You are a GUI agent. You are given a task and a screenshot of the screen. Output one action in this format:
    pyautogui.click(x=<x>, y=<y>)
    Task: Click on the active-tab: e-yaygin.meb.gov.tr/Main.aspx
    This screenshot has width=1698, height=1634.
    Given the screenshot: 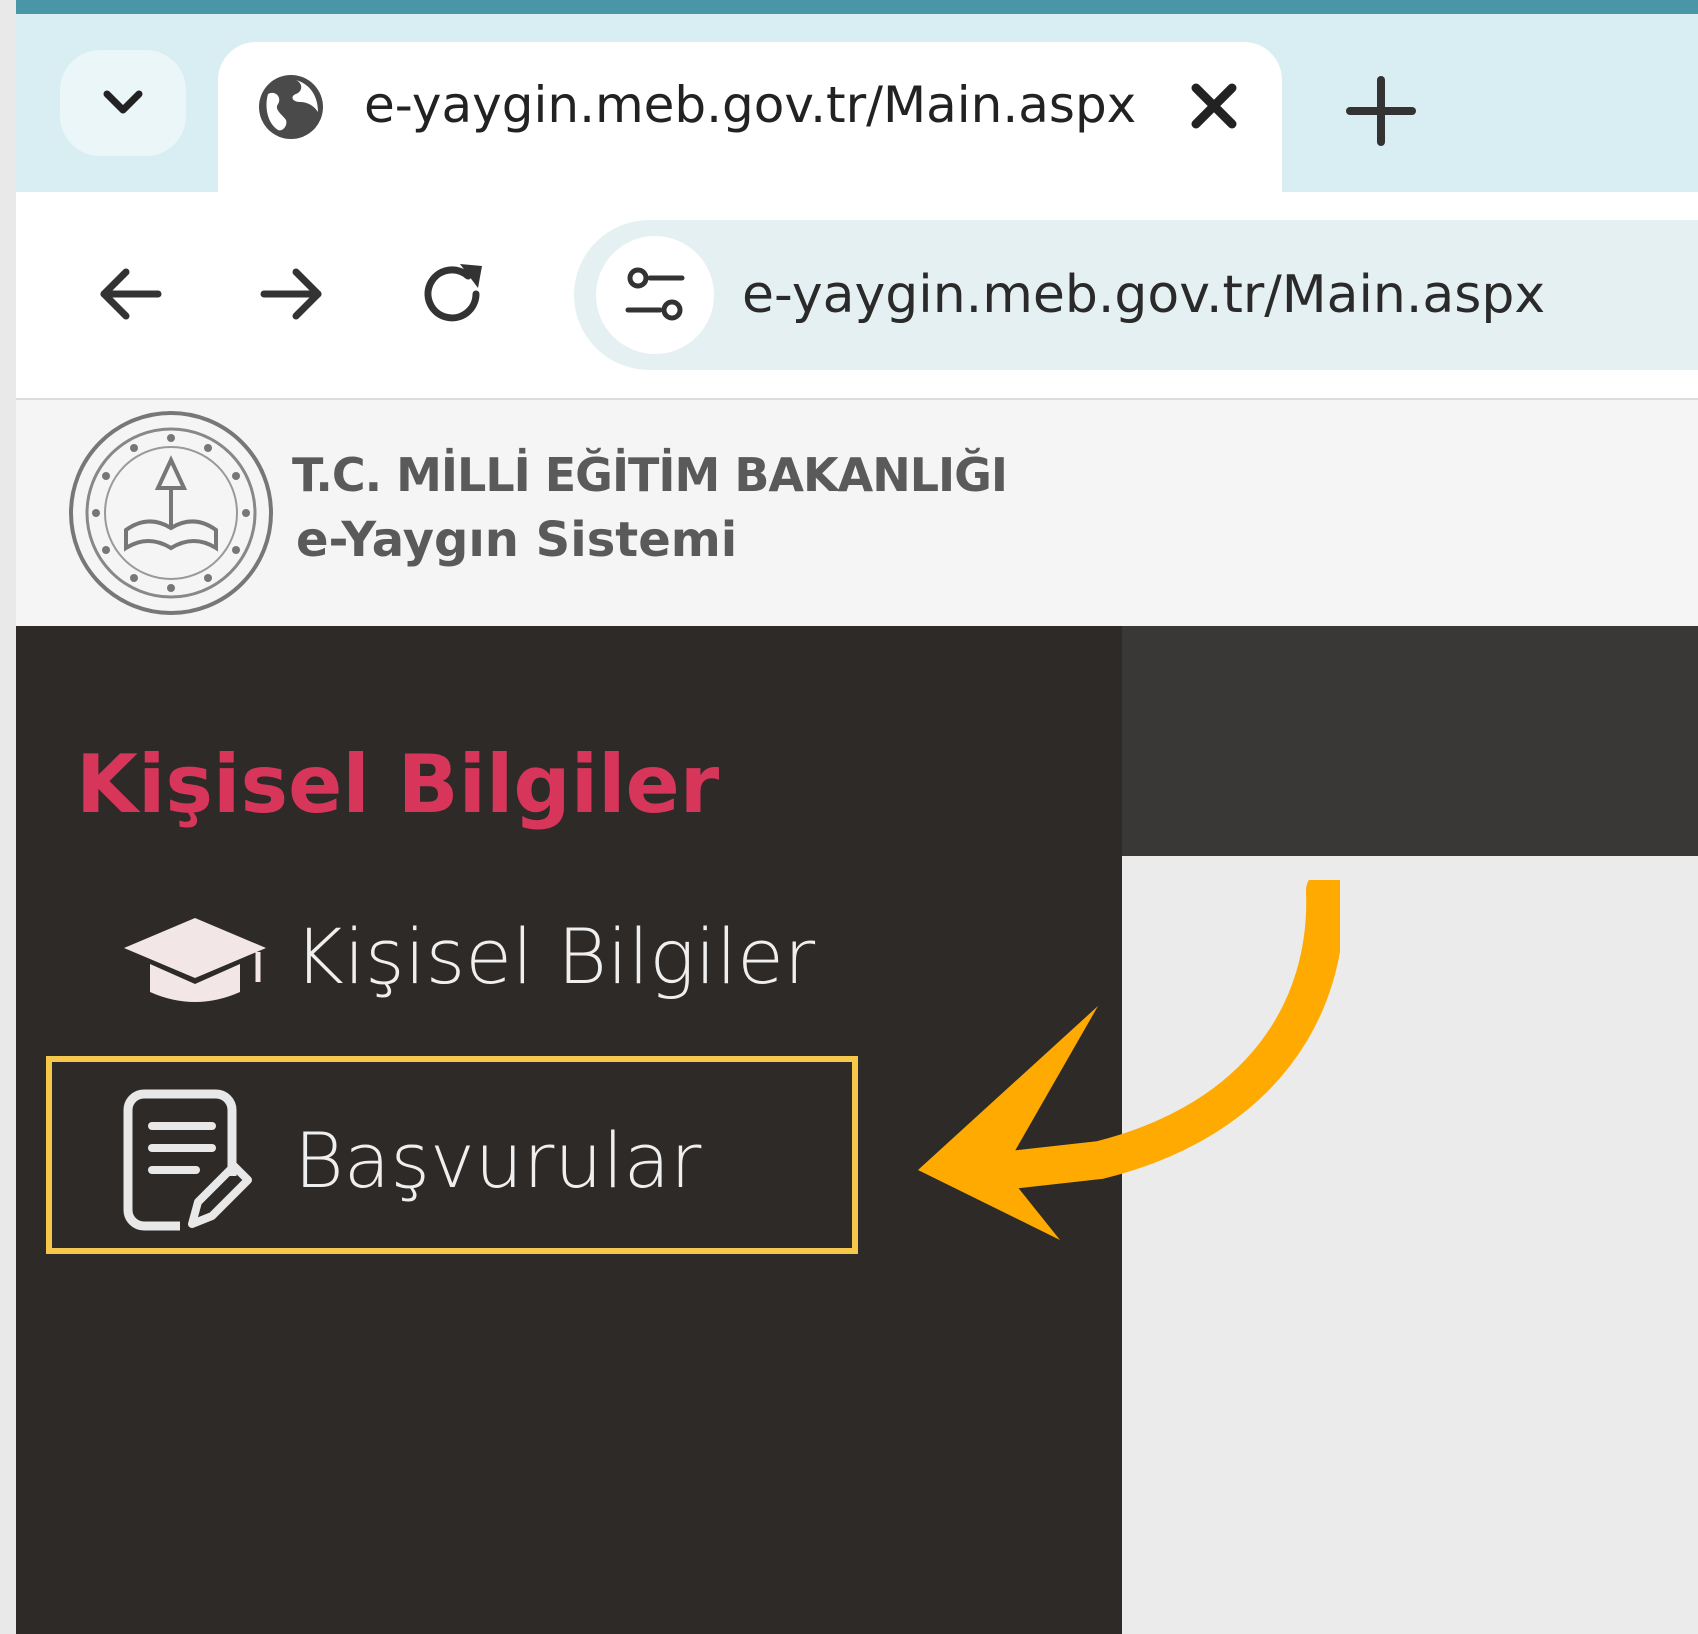 What is the action you would take?
    pyautogui.click(x=750, y=124)
    